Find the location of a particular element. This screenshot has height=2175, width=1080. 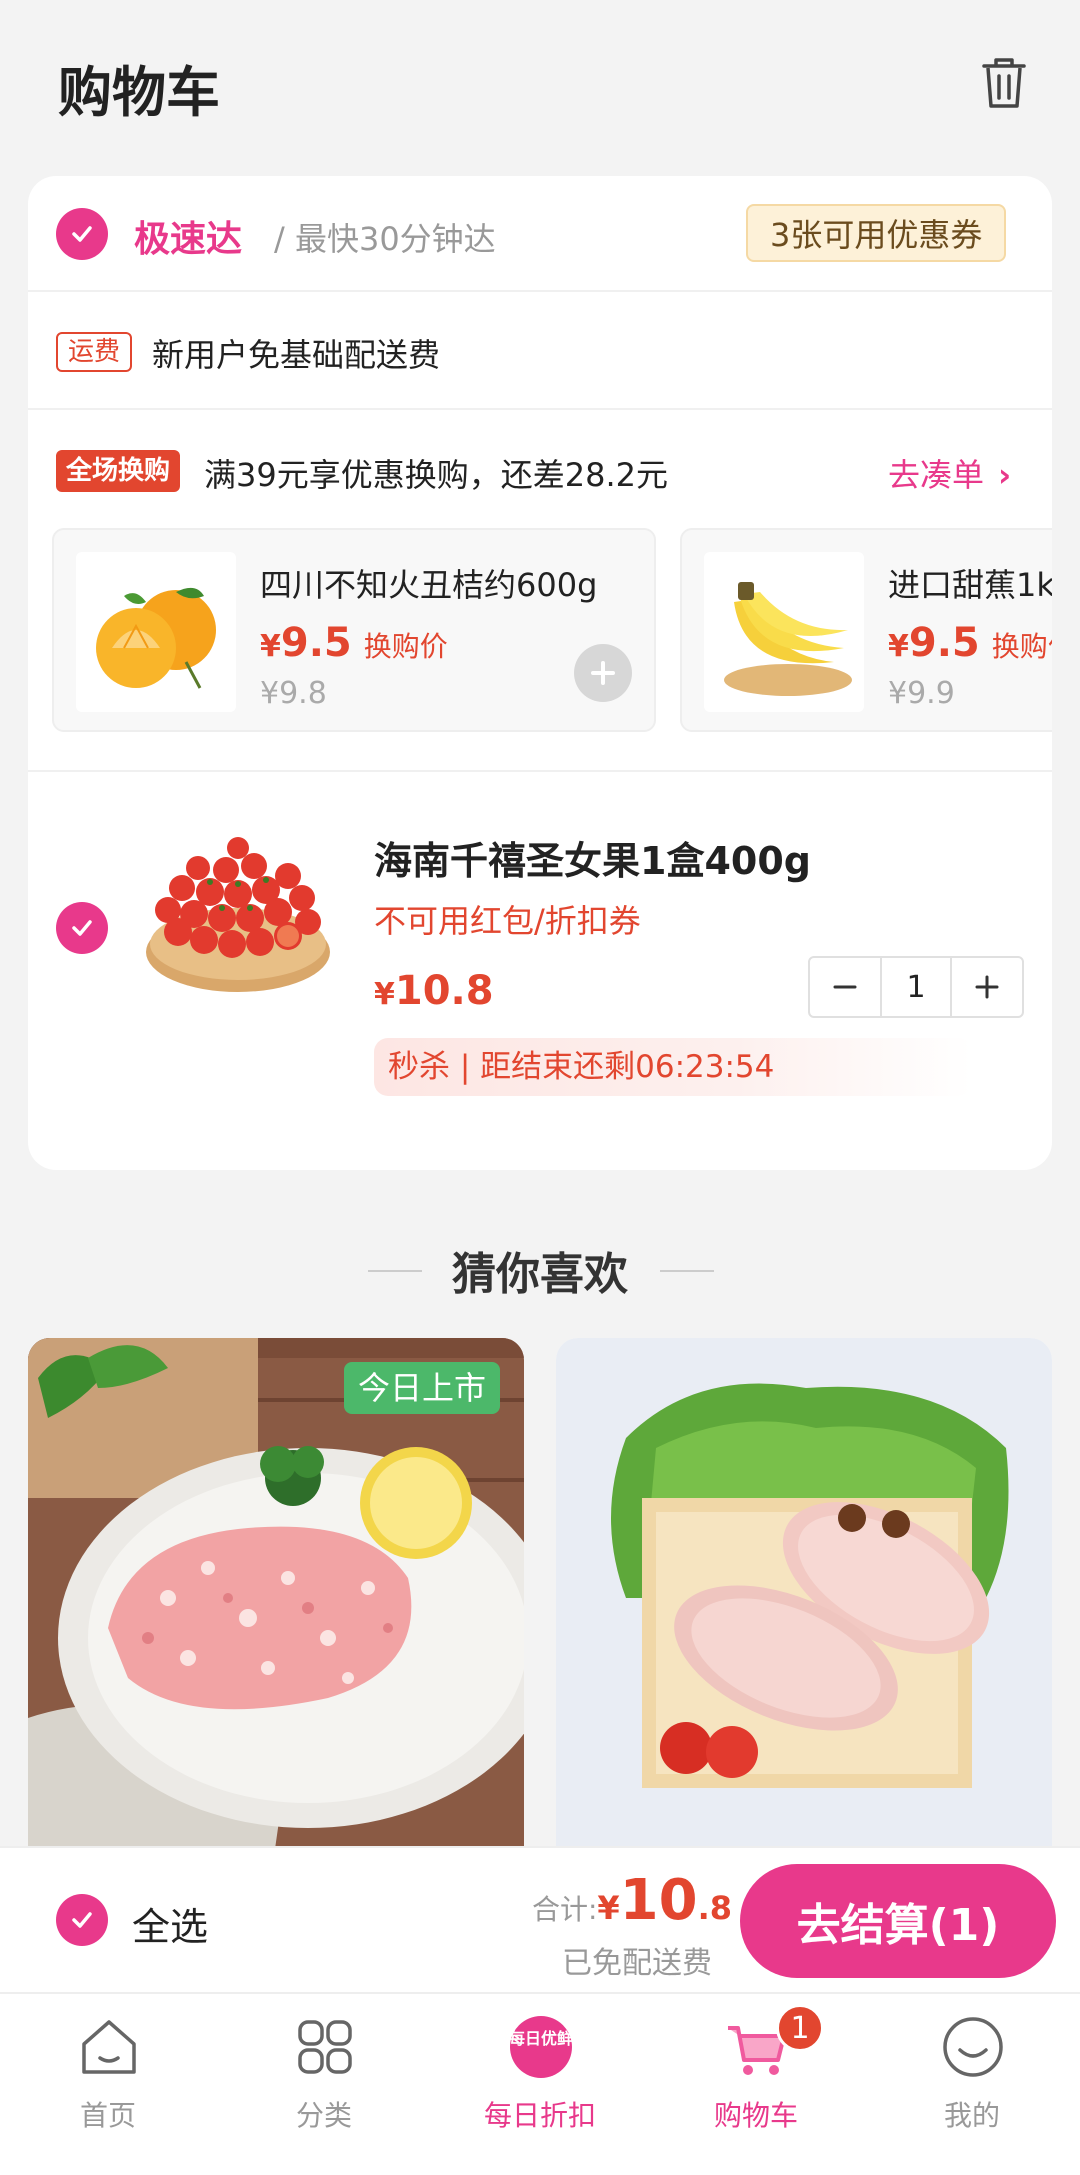

add-icon is located at coordinates (603, 673).